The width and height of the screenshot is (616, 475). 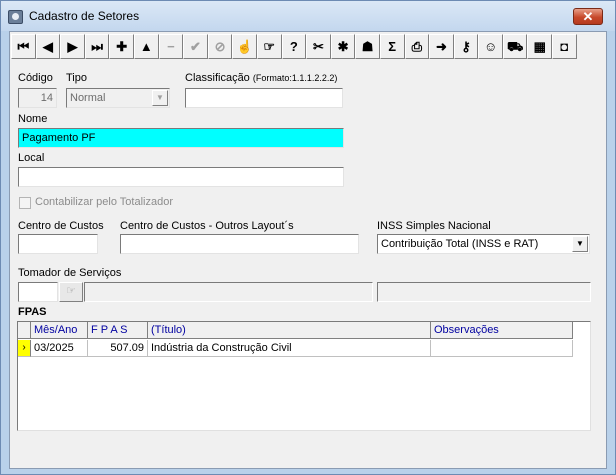 What do you see at coordinates (289, 348) in the screenshot?
I see `cell-titulo: Indústria da Construção Civil` at bounding box center [289, 348].